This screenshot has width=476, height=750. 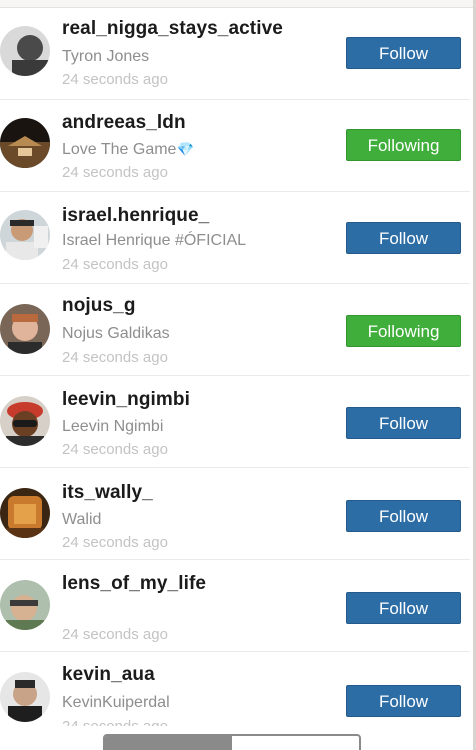 I want to click on segmented-control, so click(x=232, y=742).